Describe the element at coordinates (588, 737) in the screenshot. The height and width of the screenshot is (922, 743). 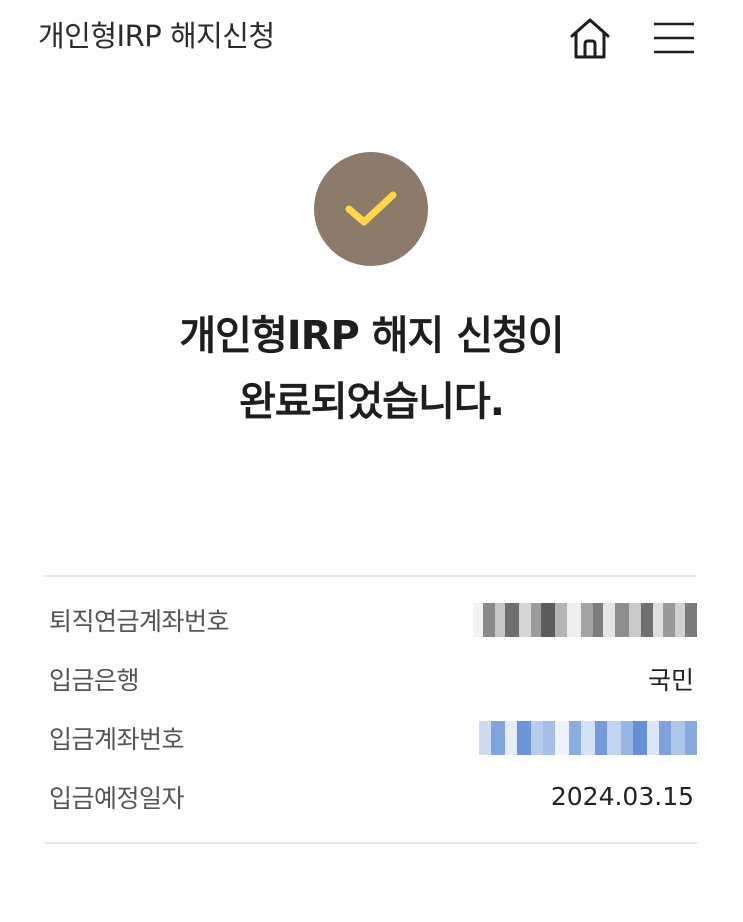
I see `masked-deposit-account` at that location.